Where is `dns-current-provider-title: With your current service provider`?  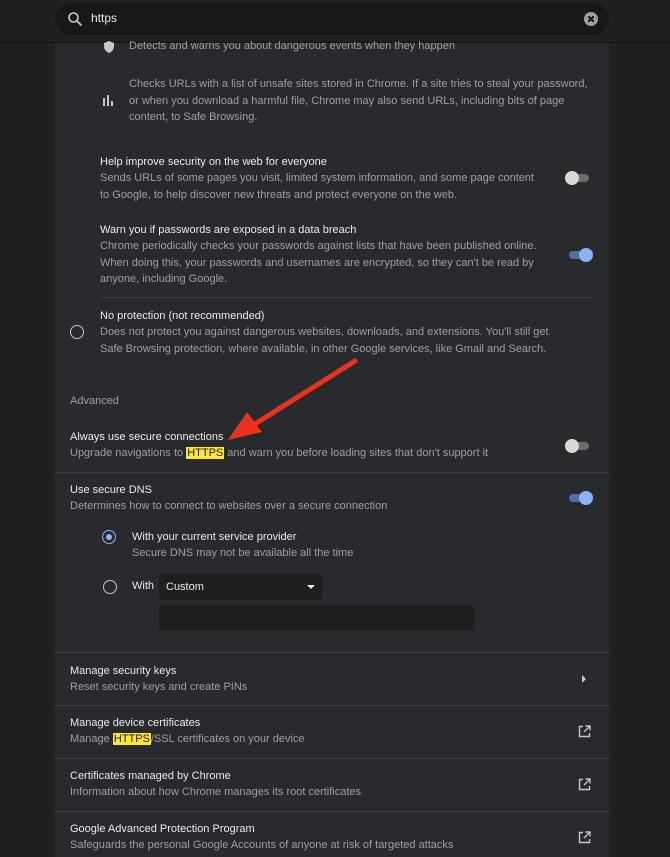
dns-current-provider-title: With your current service provider is located at coordinates (214, 537).